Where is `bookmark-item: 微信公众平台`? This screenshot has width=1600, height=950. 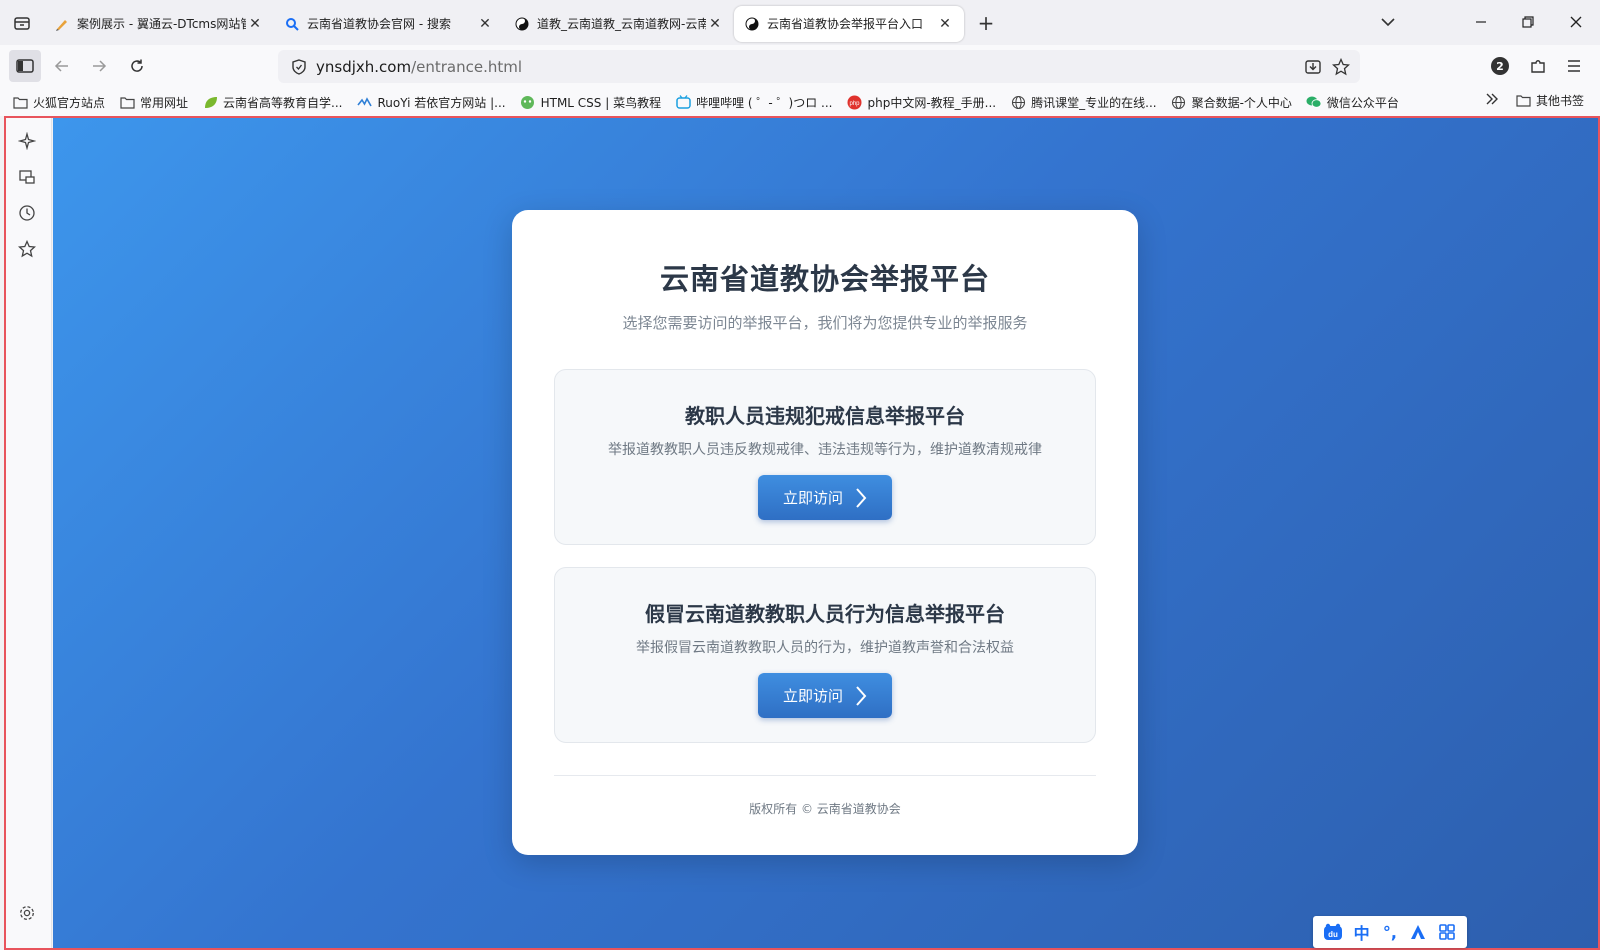
bookmark-item: 微信公众平台 is located at coordinates (1352, 102).